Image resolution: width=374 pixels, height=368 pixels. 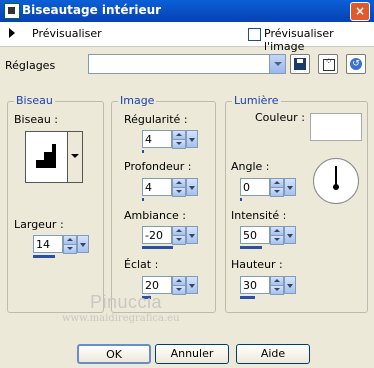 What do you see at coordinates (187, 37) in the screenshot?
I see `preview-bar: Prévisualiser Prévisualiser l'image` at bounding box center [187, 37].